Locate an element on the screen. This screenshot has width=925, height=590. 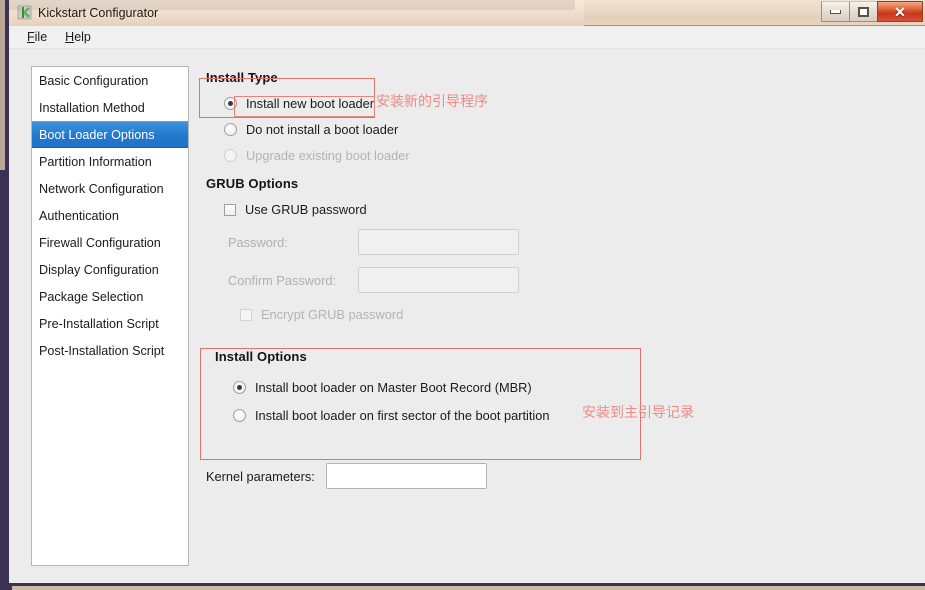
sidebar-item-display-configuration: Display Configuration is located at coordinates (110, 269).